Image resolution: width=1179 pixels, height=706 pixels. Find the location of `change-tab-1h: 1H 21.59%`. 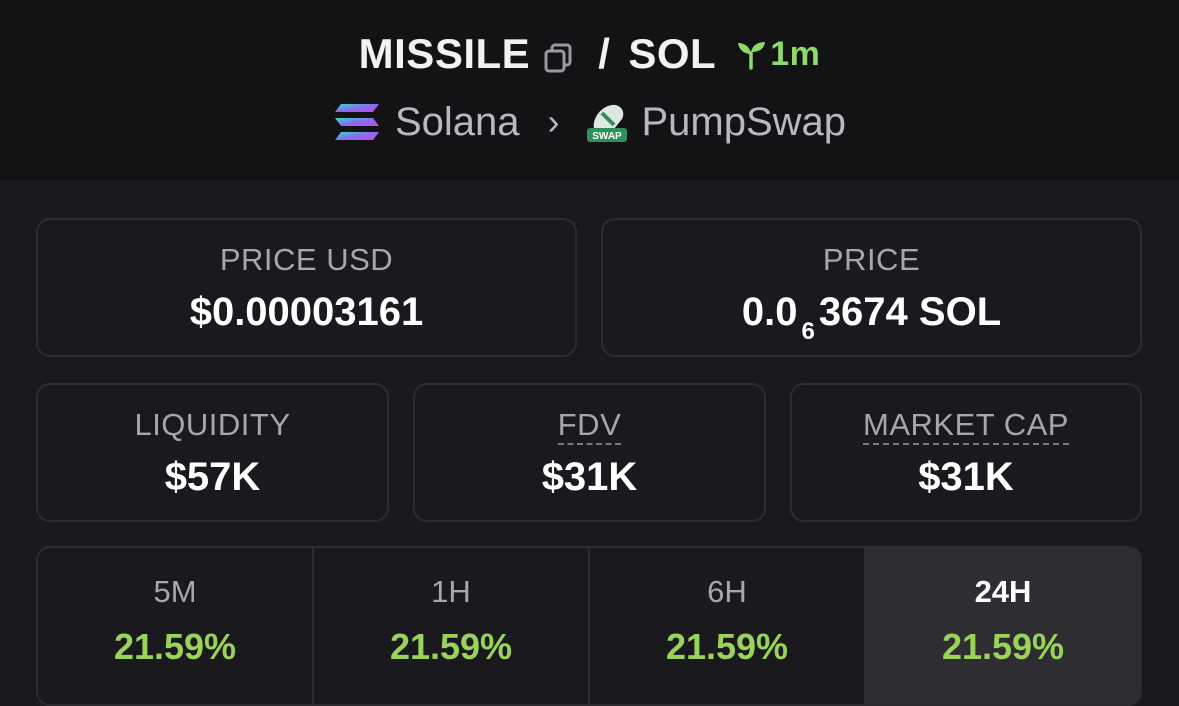

change-tab-1h: 1H 21.59% is located at coordinates (452, 626).